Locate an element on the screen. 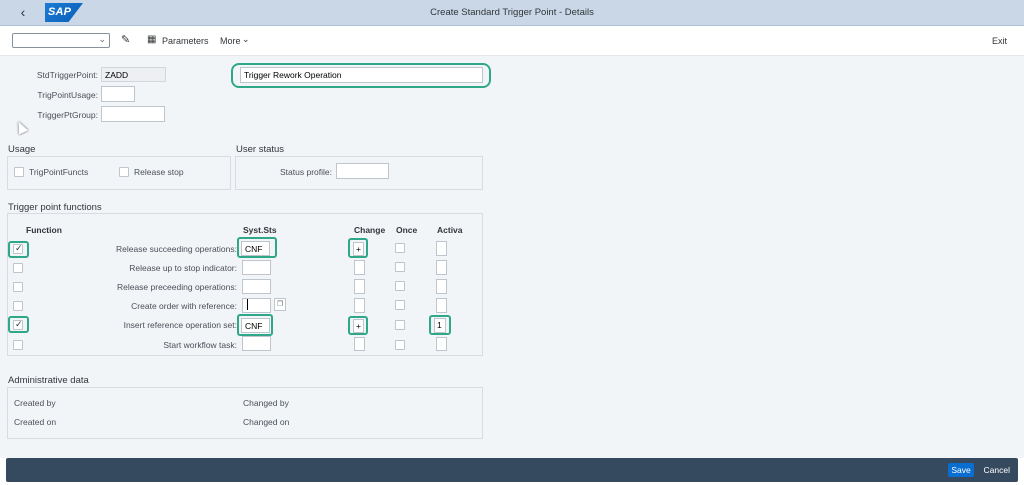  activa-field: 1 is located at coordinates (440, 325).